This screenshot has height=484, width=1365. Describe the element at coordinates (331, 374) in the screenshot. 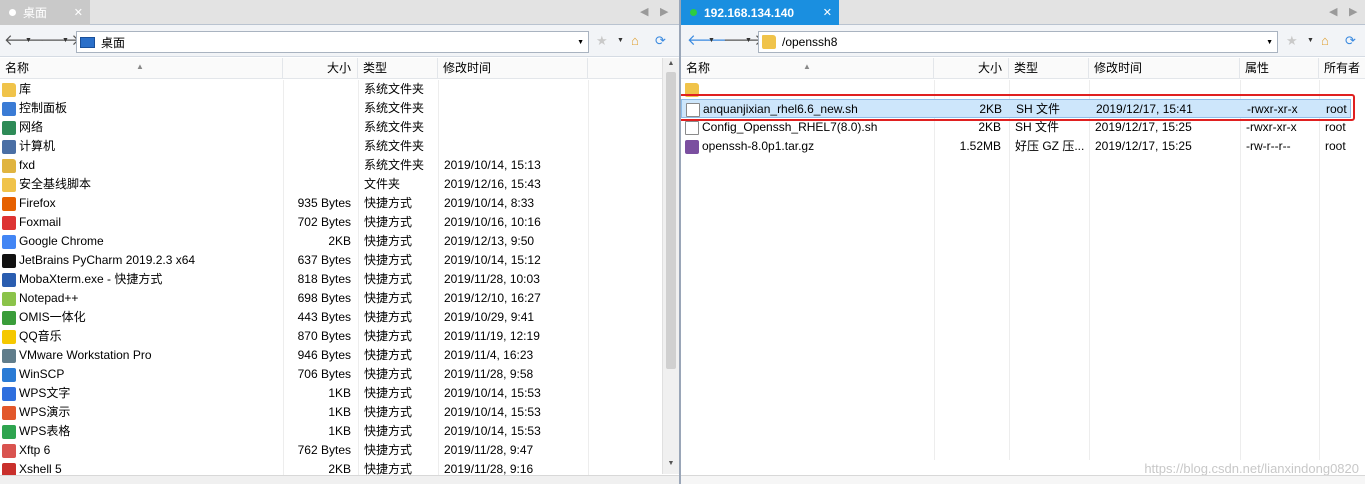

I see `table-row: WinSCP 706 Bytes 快捷方式 2019/11/28, 9:58` at that location.